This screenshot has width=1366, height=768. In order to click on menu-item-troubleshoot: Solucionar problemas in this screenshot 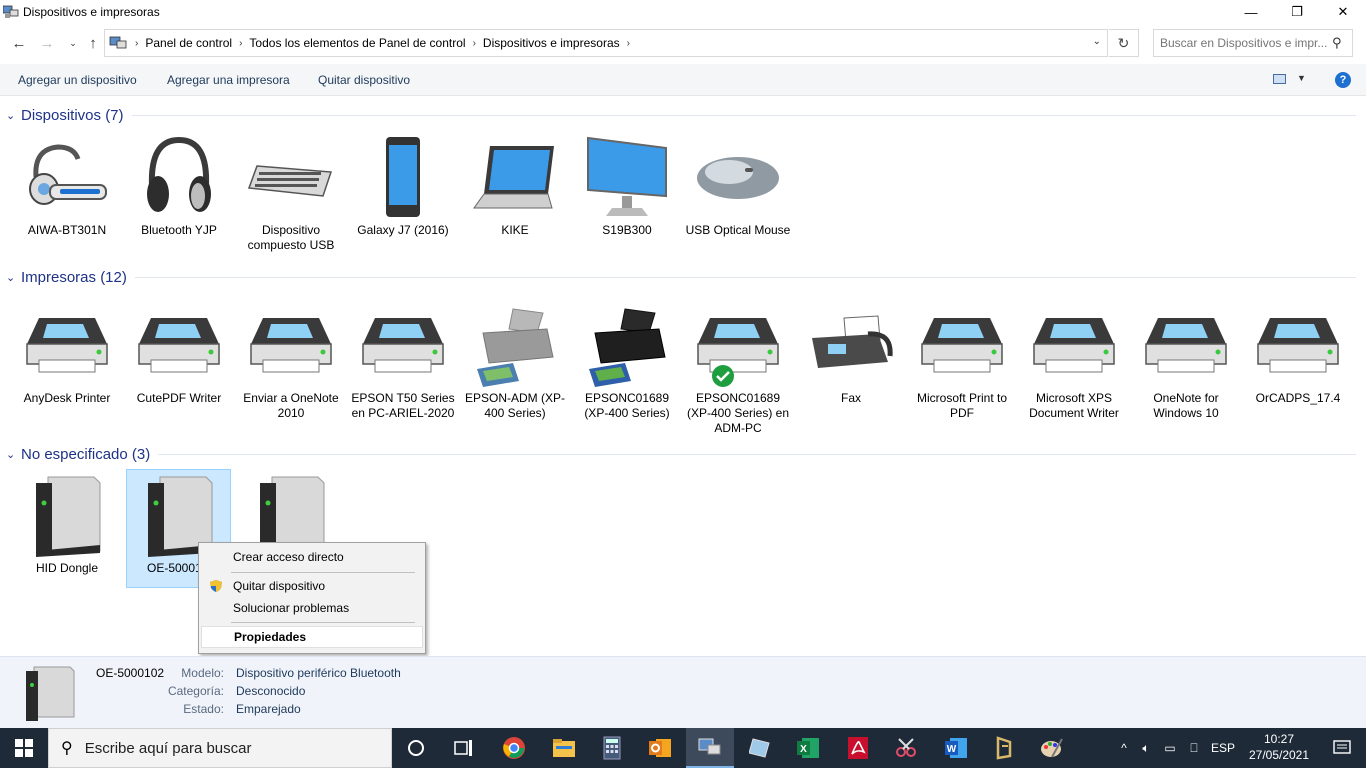, I will do `click(312, 608)`.